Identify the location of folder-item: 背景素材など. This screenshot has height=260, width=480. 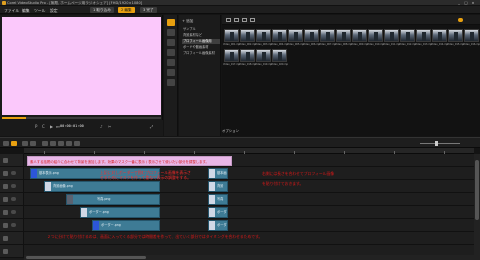
(201, 35).